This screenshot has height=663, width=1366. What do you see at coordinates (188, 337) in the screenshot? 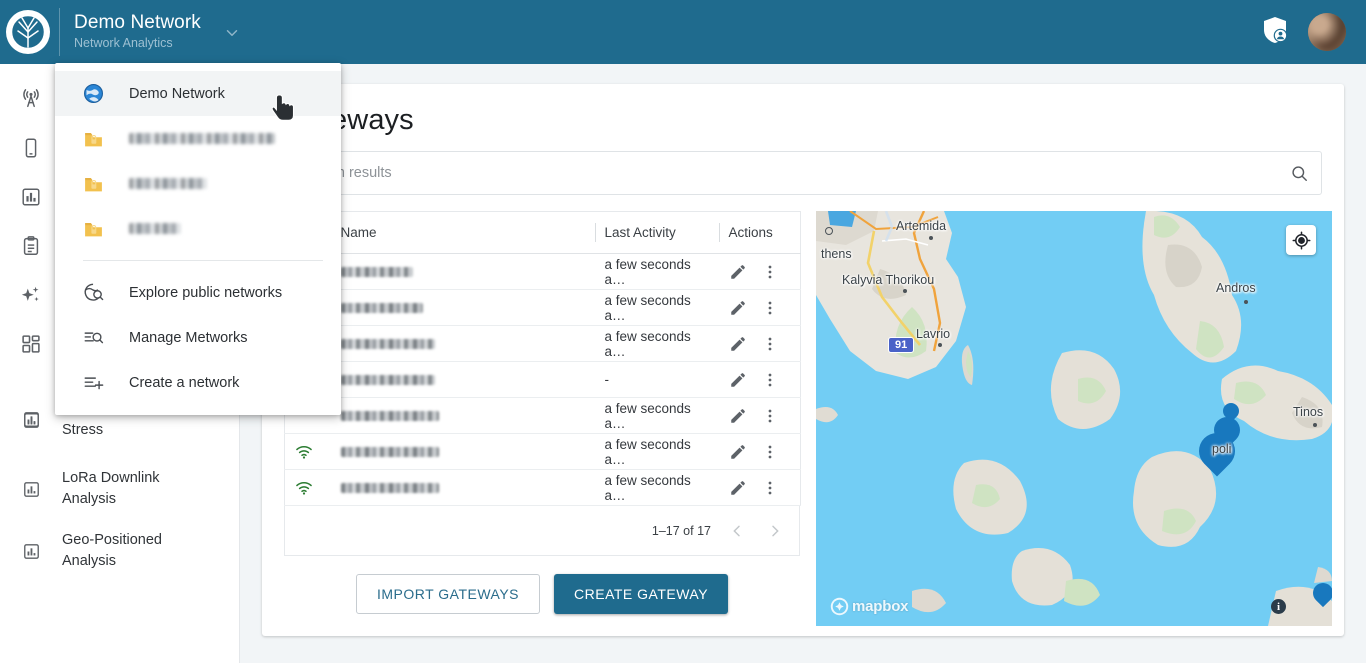
I see `dropdown-item-label: Manage Metworks` at bounding box center [188, 337].